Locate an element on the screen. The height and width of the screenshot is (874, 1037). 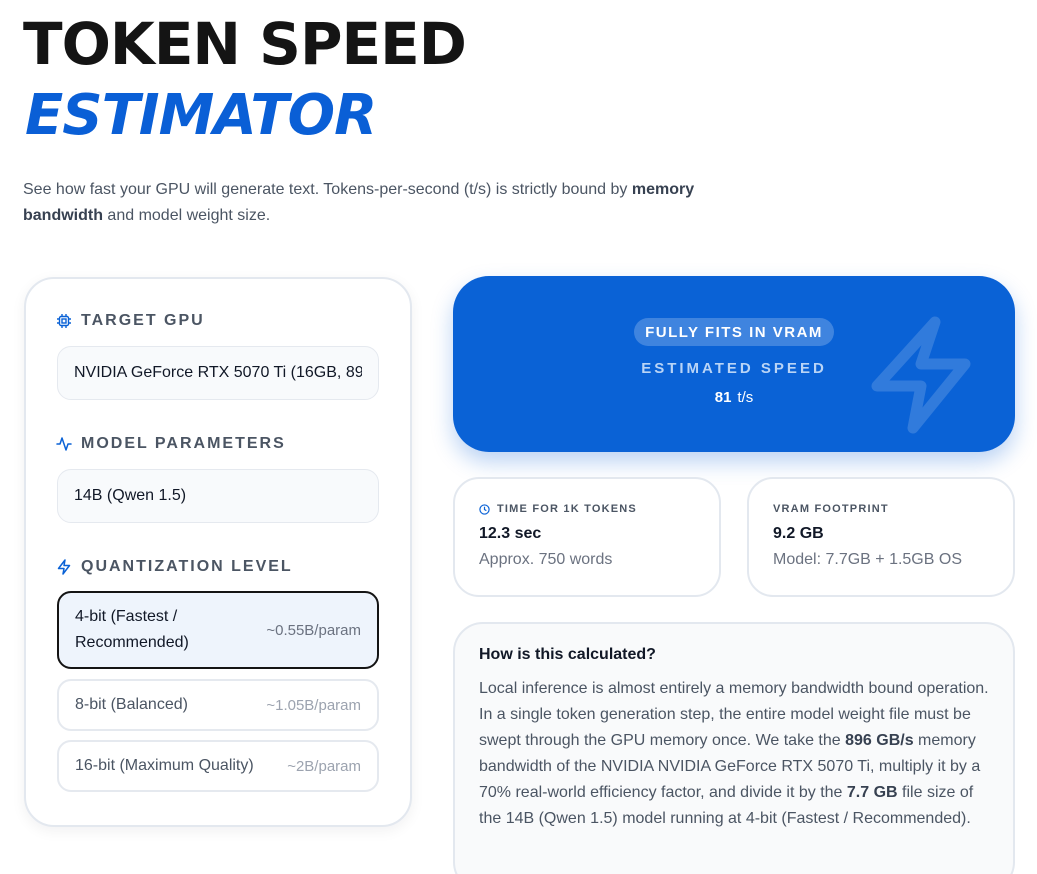
chip-icon is located at coordinates (64, 321).